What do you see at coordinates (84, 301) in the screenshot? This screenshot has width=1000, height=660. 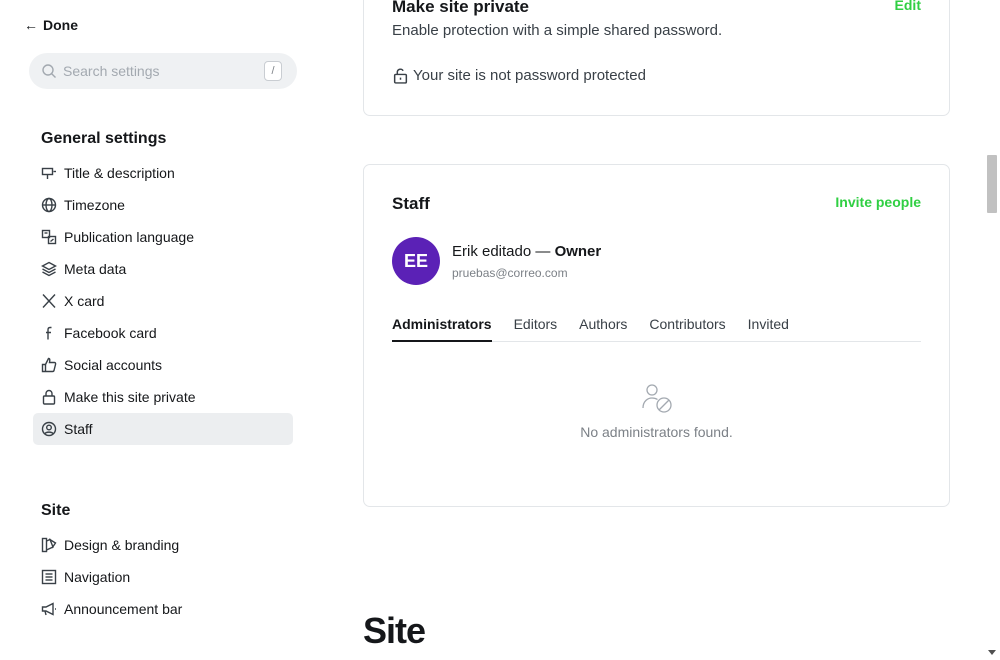 I see `sidebar-item-label: X card` at bounding box center [84, 301].